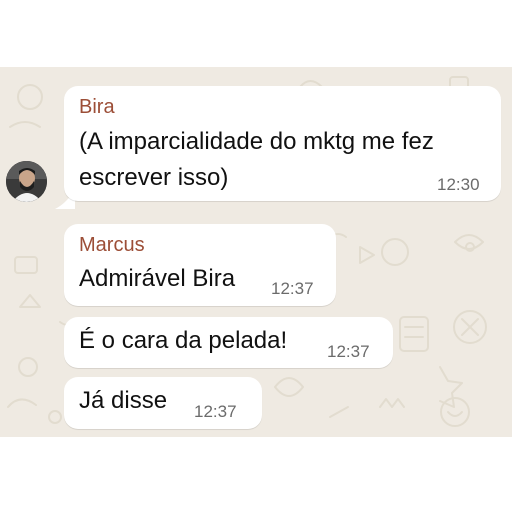 The width and height of the screenshot is (512, 512). Describe the element at coordinates (256, 141) in the screenshot. I see `message-text-line: (A imparcialidade do mktg me fez` at that location.